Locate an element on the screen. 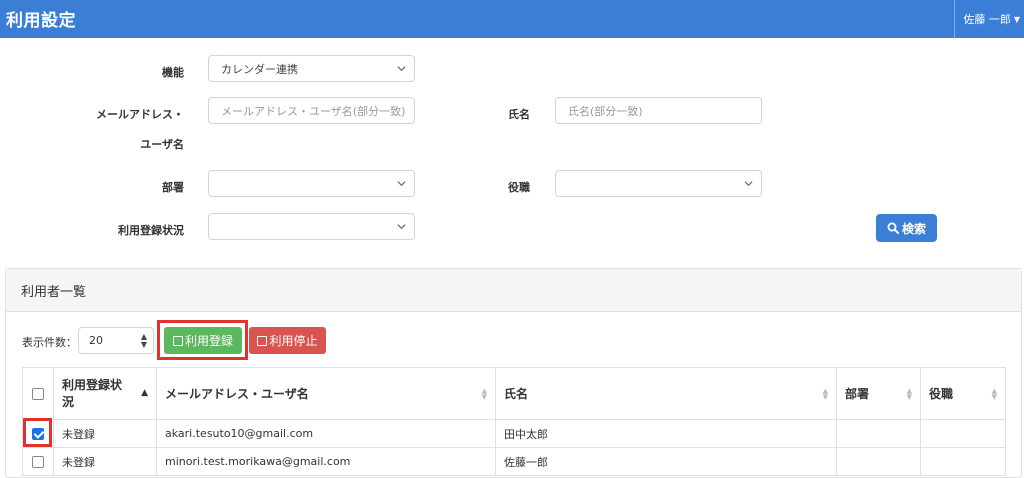  name-cell: 佐藤一郎 is located at coordinates (666, 461).